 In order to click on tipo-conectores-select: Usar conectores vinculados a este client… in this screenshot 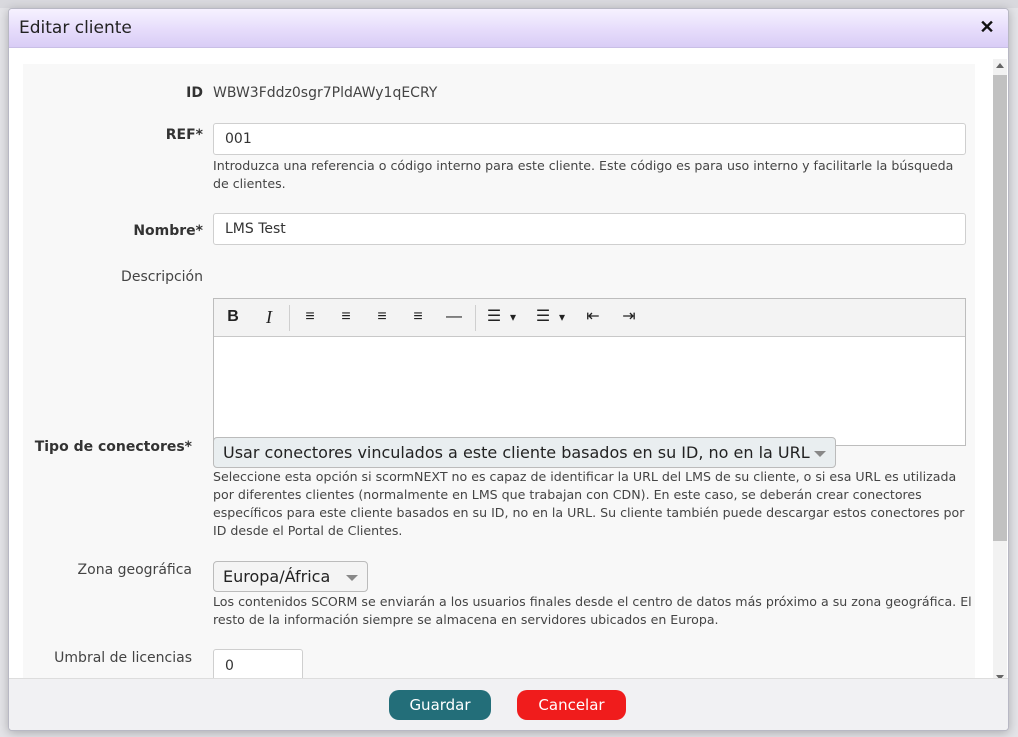, I will do `click(524, 452)`.